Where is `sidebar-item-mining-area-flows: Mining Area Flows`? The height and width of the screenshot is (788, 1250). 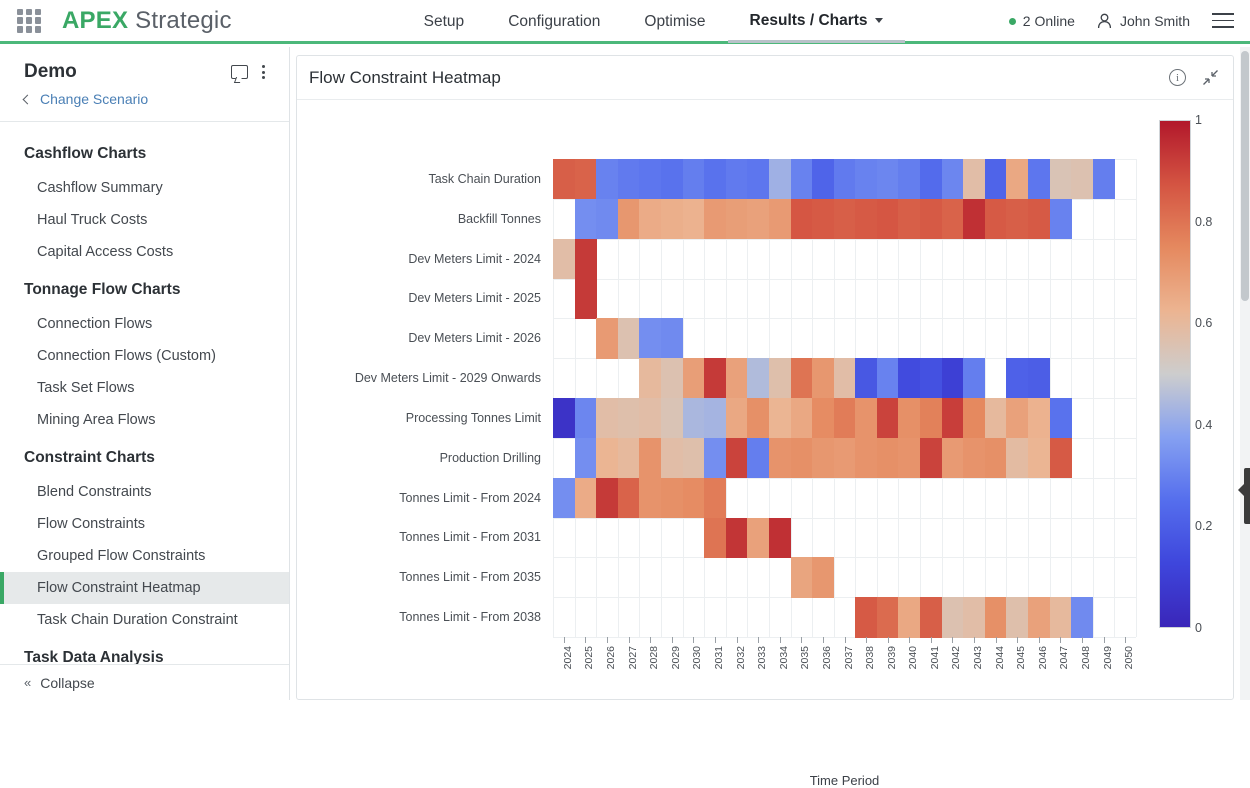 sidebar-item-mining-area-flows: Mining Area Flows is located at coordinates (144, 420).